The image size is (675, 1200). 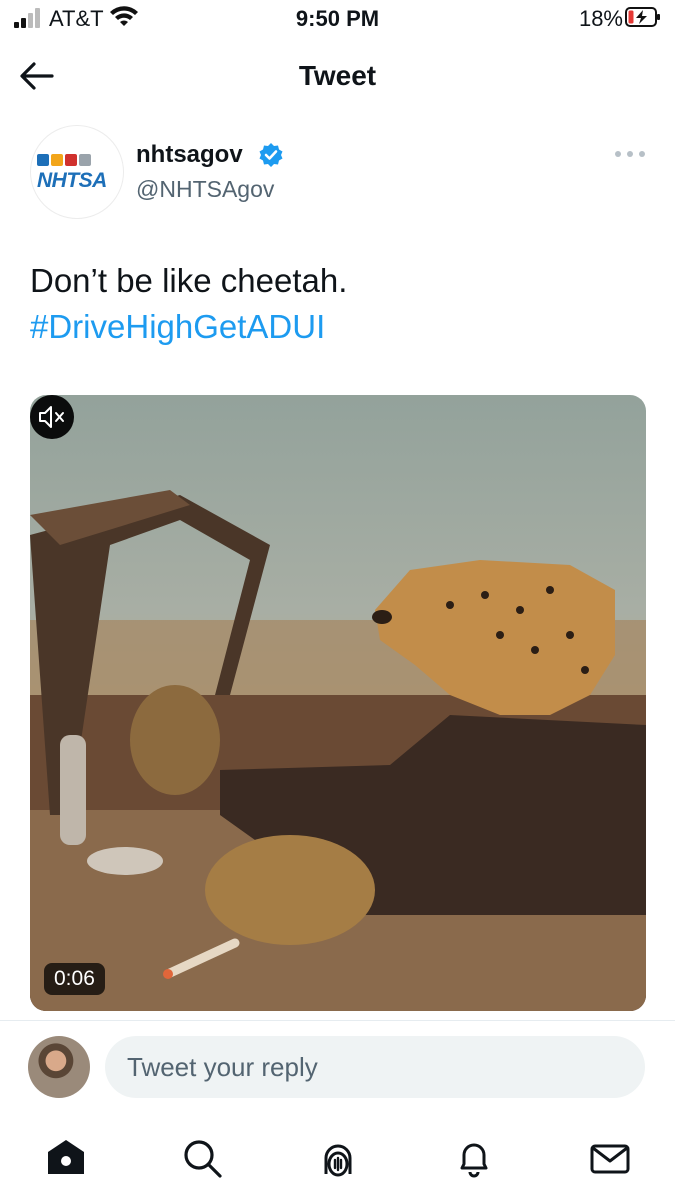 What do you see at coordinates (337, 1020) in the screenshot?
I see `divider` at bounding box center [337, 1020].